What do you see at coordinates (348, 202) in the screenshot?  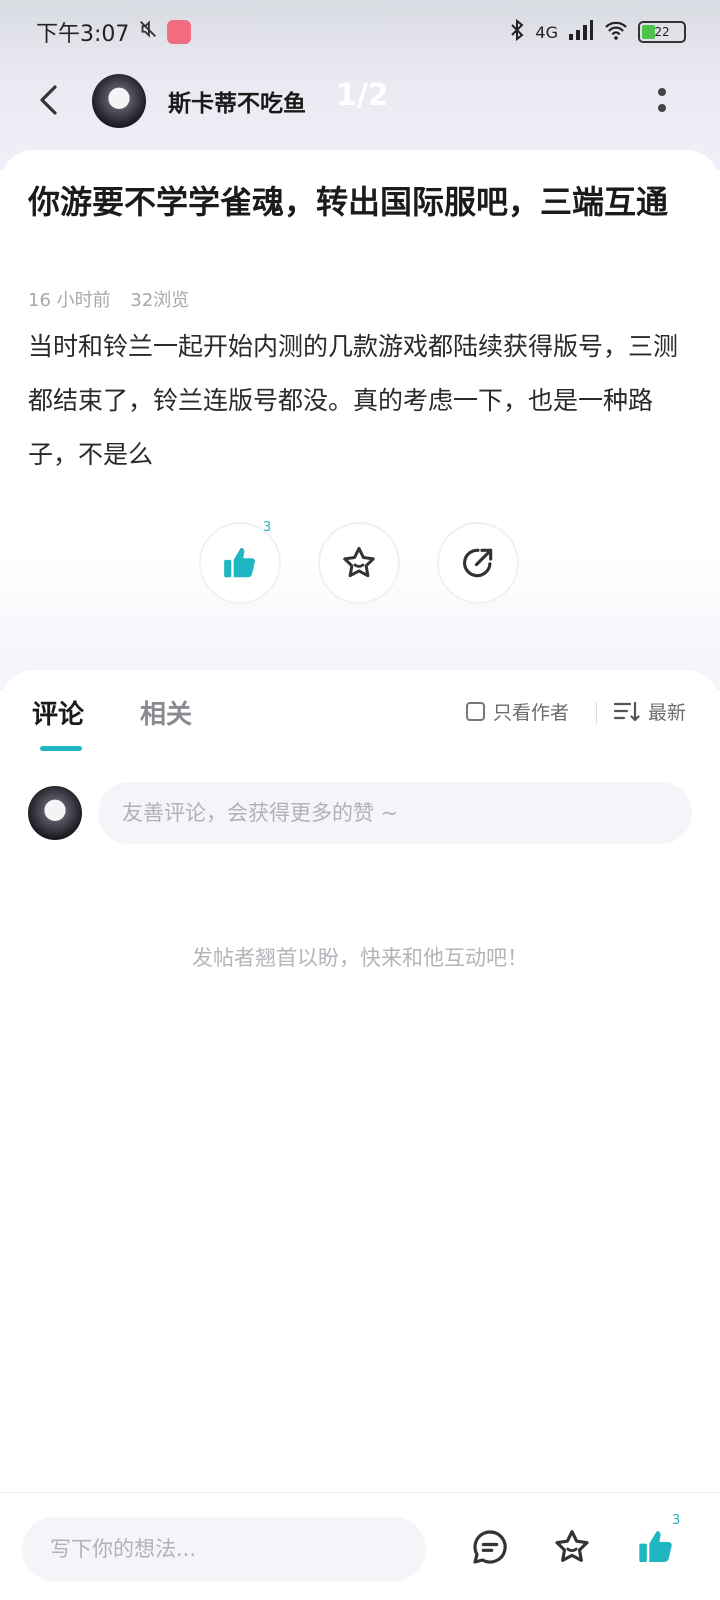 I see `post-title: 你游要不学学雀魂，转出国际服吧，三端互通` at bounding box center [348, 202].